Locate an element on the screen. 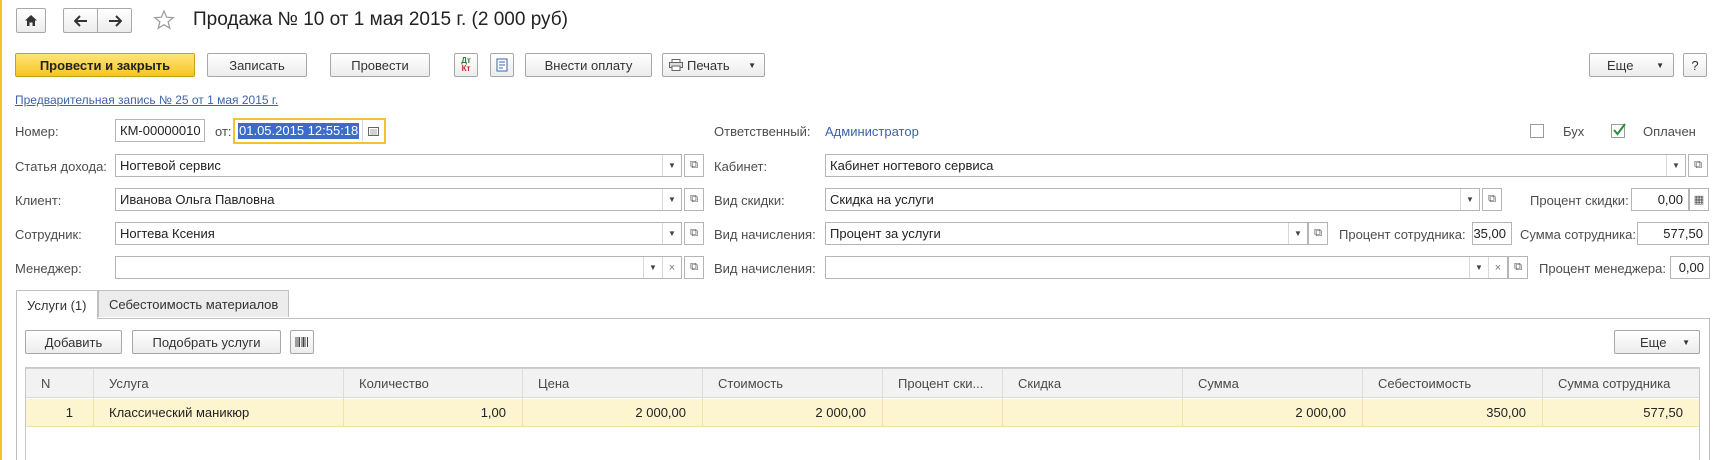  column-header: Услуга is located at coordinates (219, 384).